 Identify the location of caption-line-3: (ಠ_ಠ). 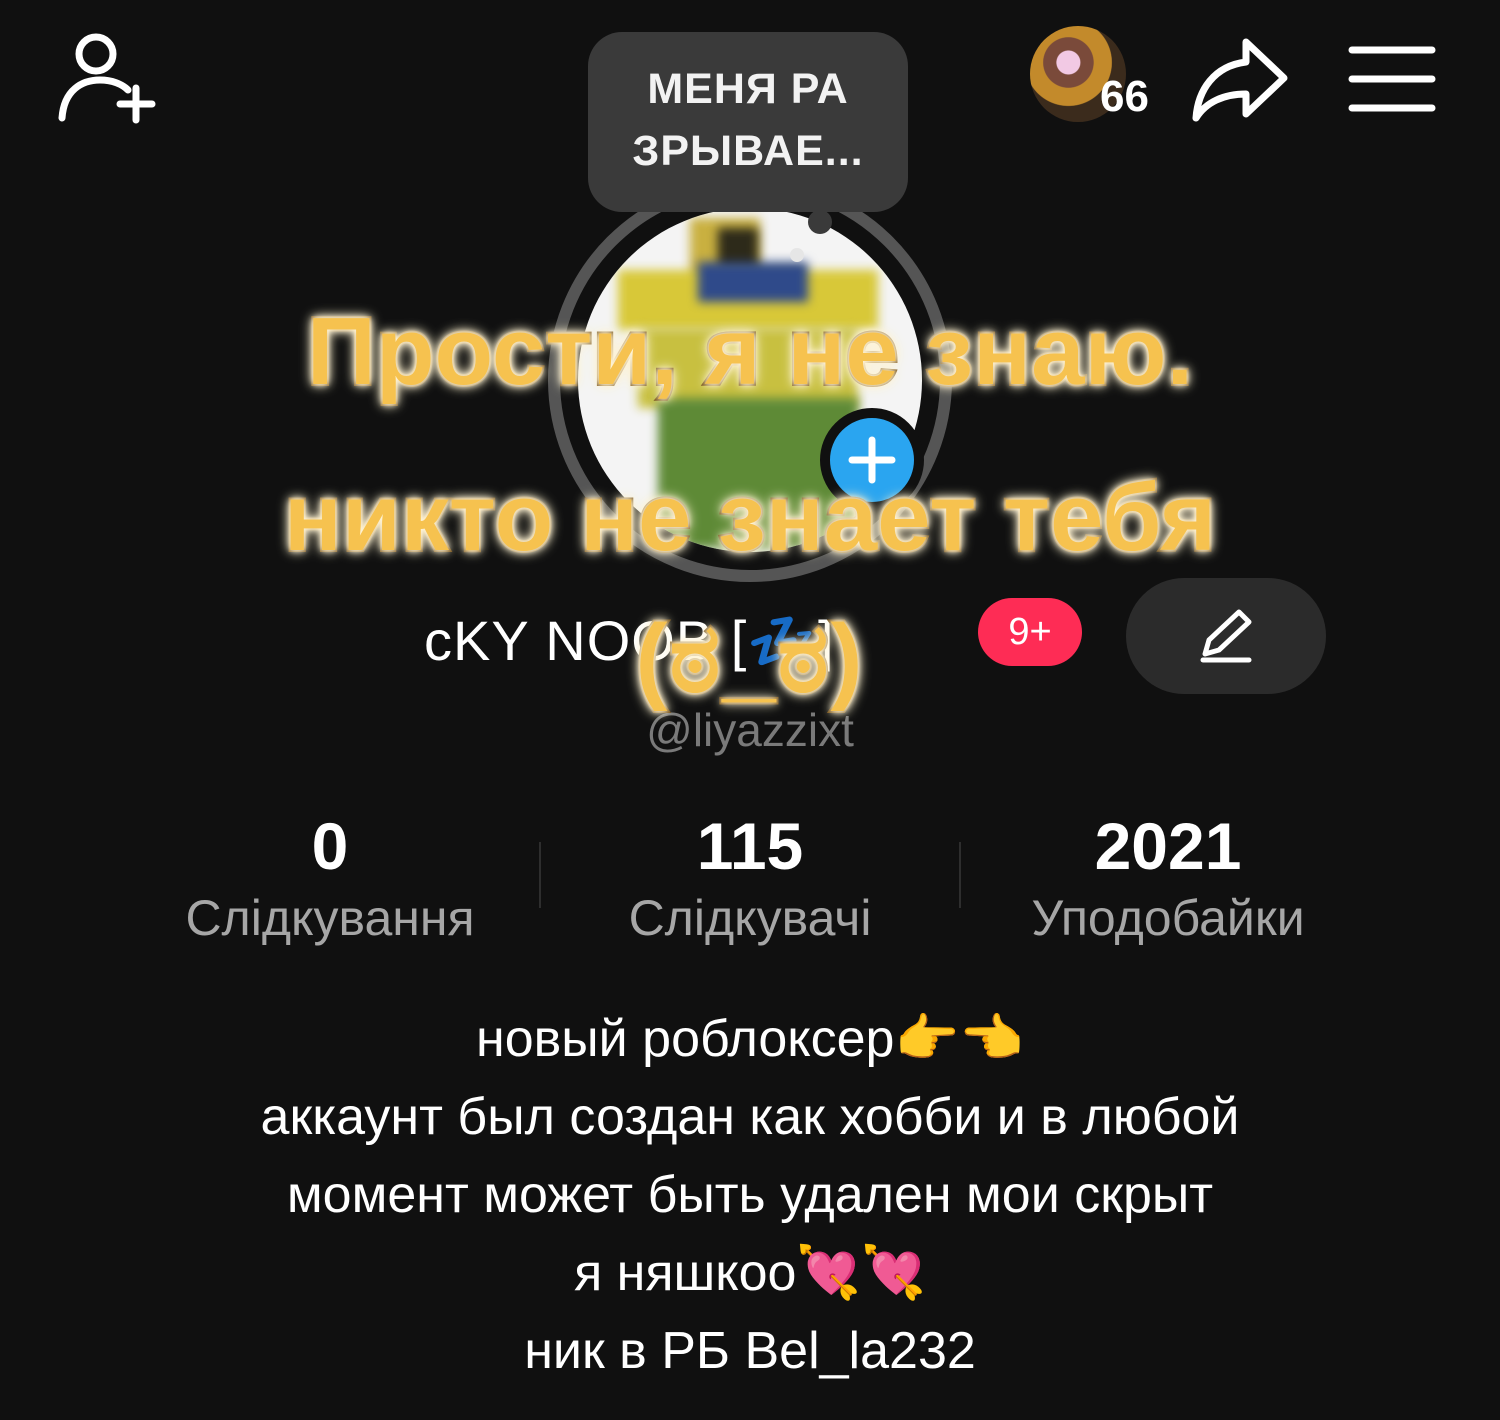
(749, 658).